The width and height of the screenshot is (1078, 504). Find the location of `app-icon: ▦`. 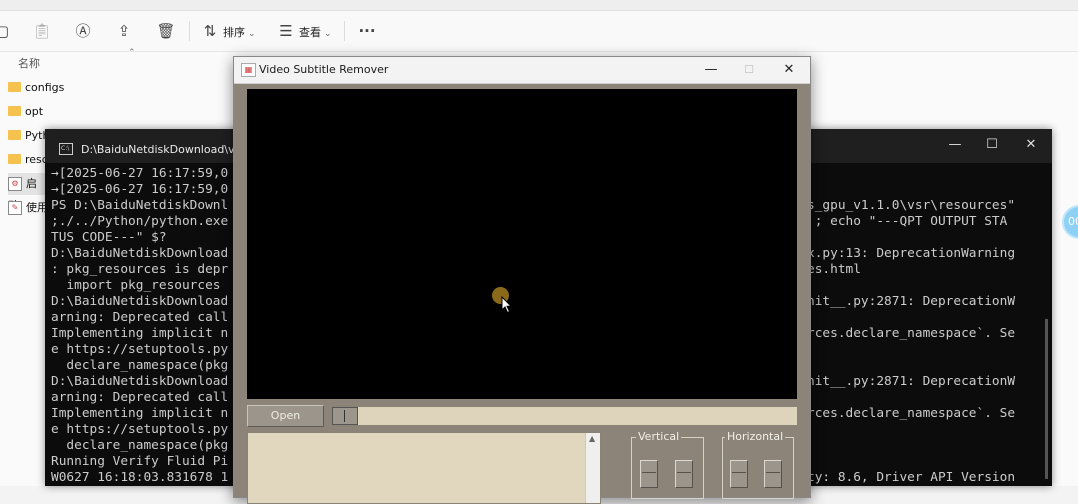

app-icon: ▦ is located at coordinates (248, 70).